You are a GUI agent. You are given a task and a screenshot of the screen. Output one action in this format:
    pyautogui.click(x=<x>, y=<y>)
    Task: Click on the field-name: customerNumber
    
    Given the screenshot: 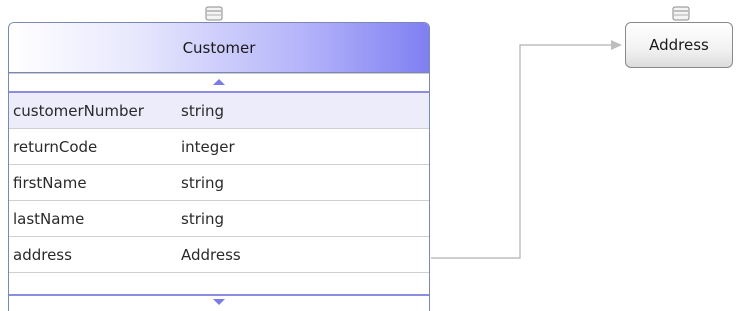 What is the action you would take?
    pyautogui.click(x=78, y=110)
    